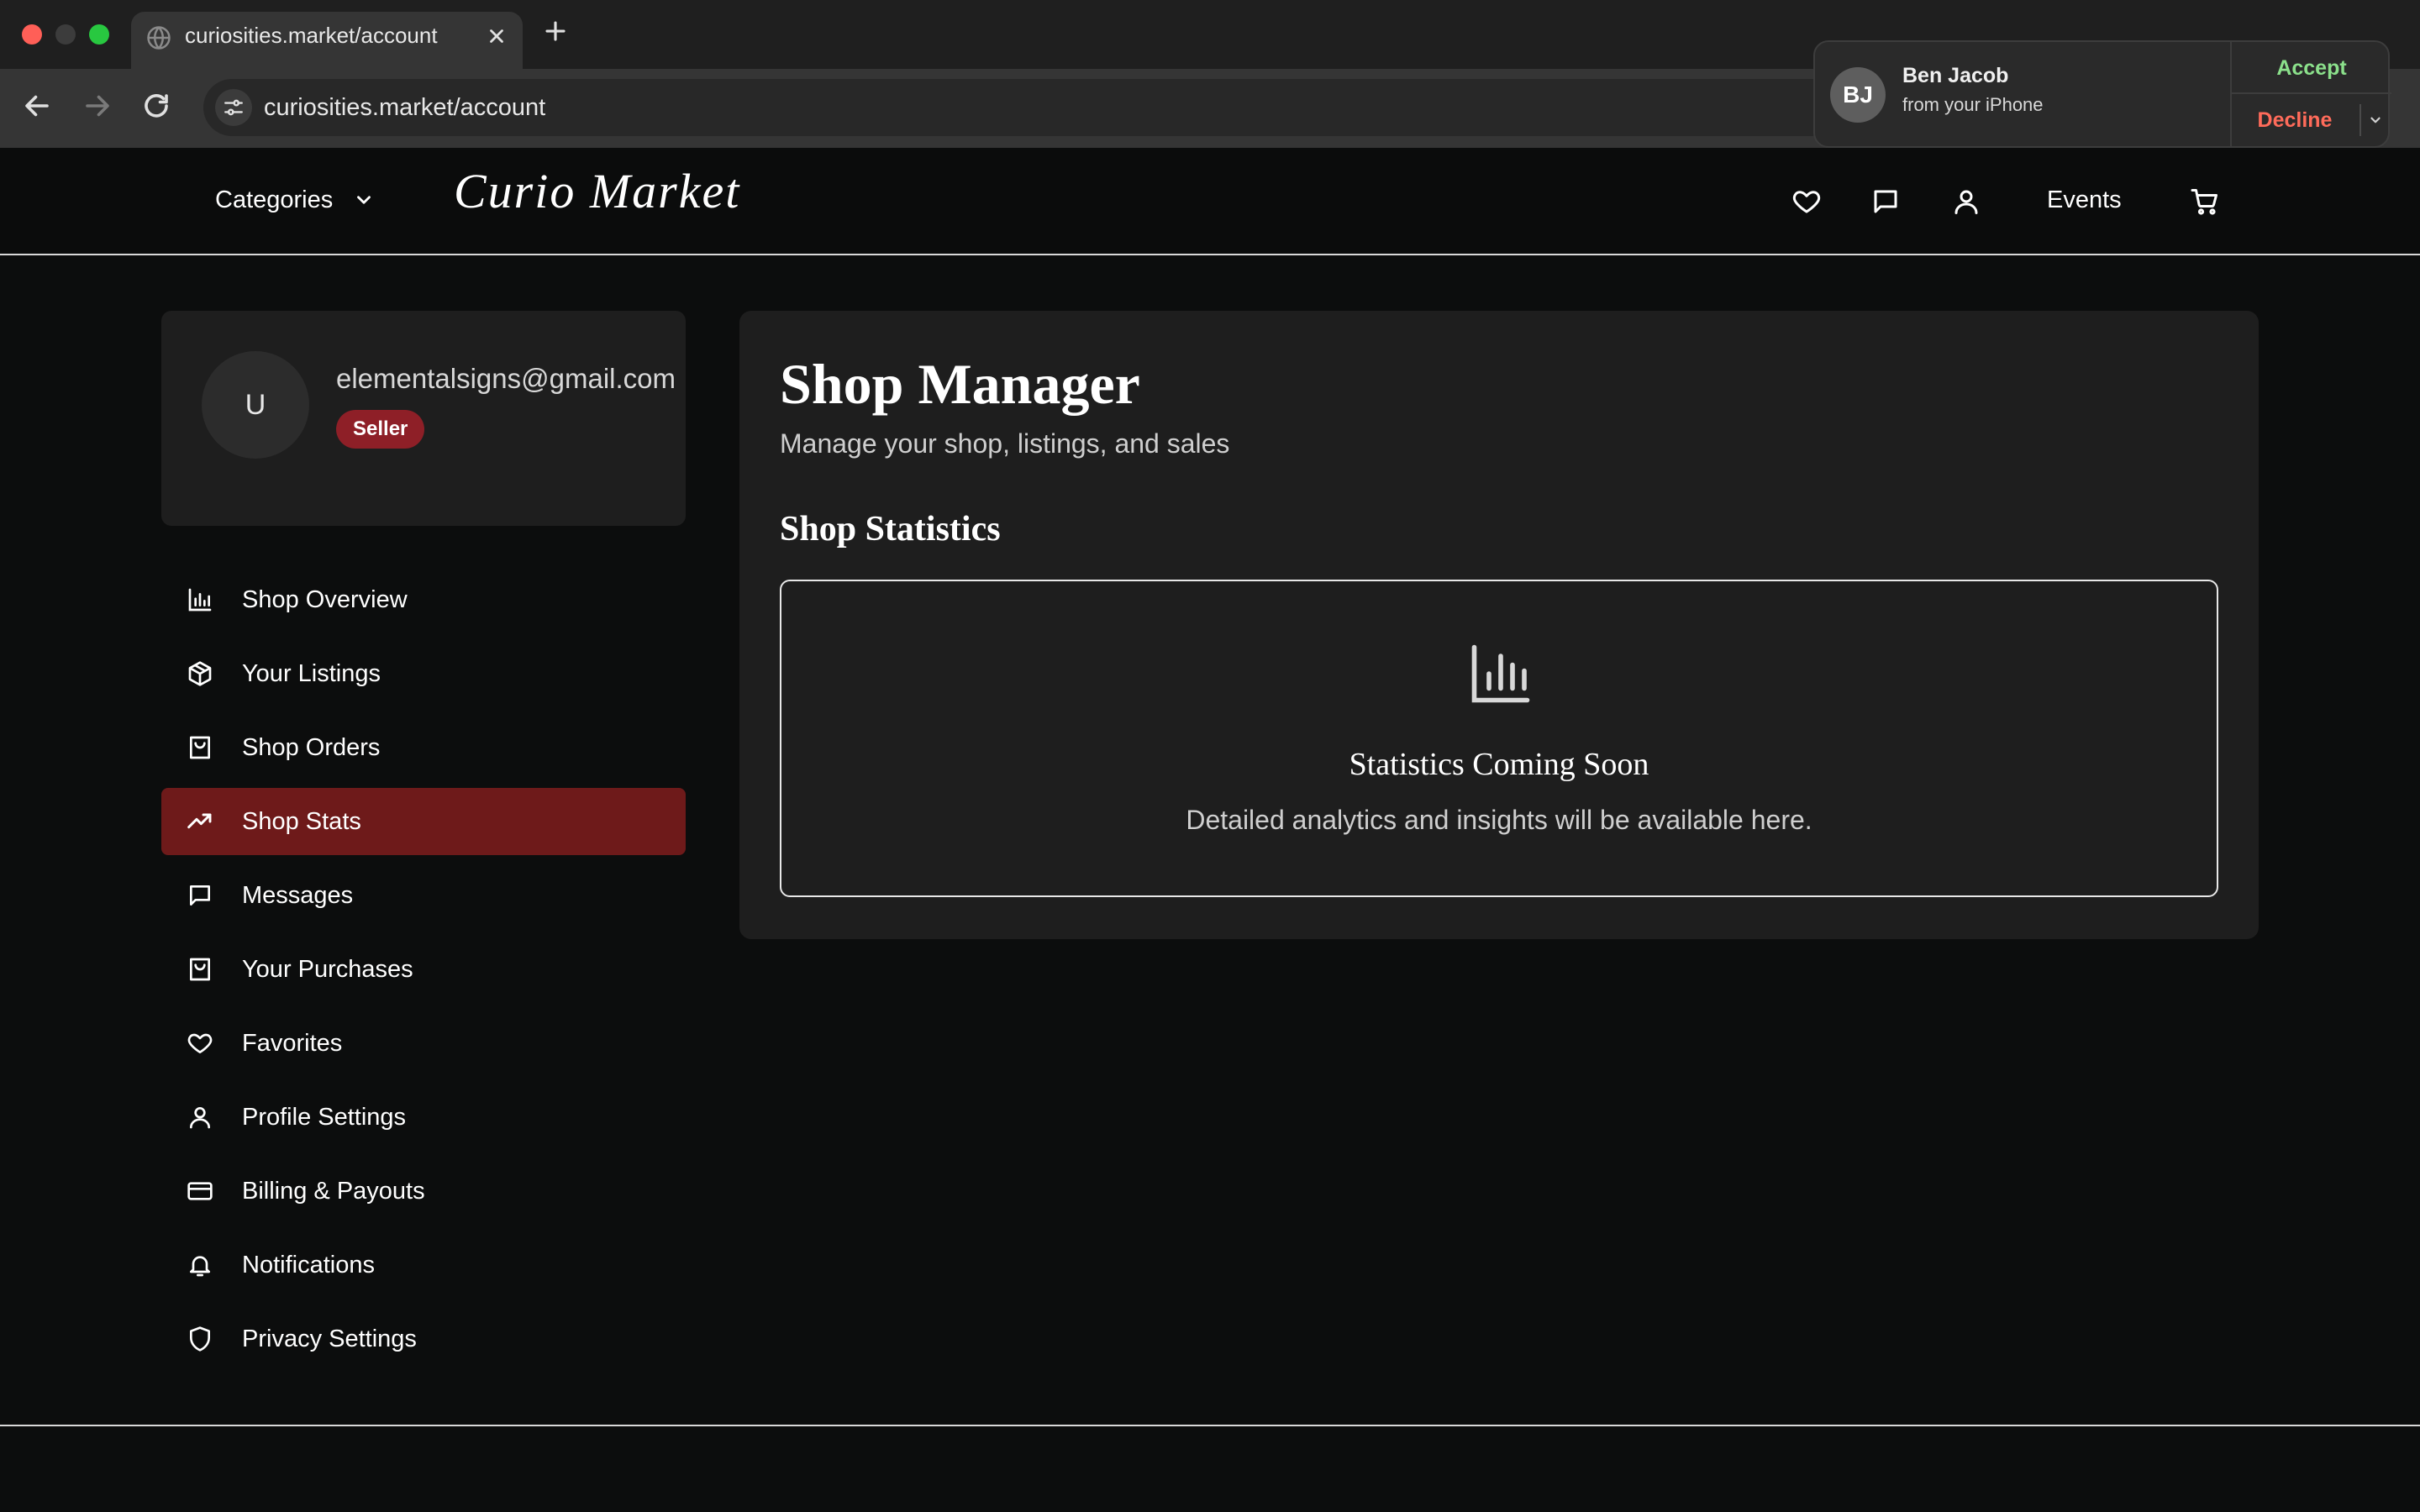 The height and width of the screenshot is (1512, 2420). Describe the element at coordinates (308, 1265) in the screenshot. I see `sidebar-item-label: Notifications` at that location.